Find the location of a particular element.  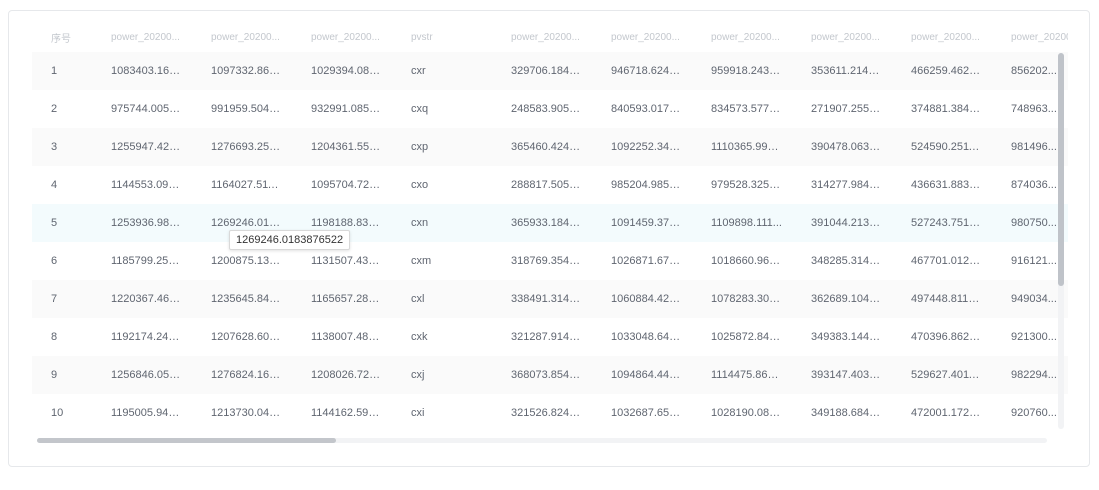

table-cell: cxo is located at coordinates (442, 185).